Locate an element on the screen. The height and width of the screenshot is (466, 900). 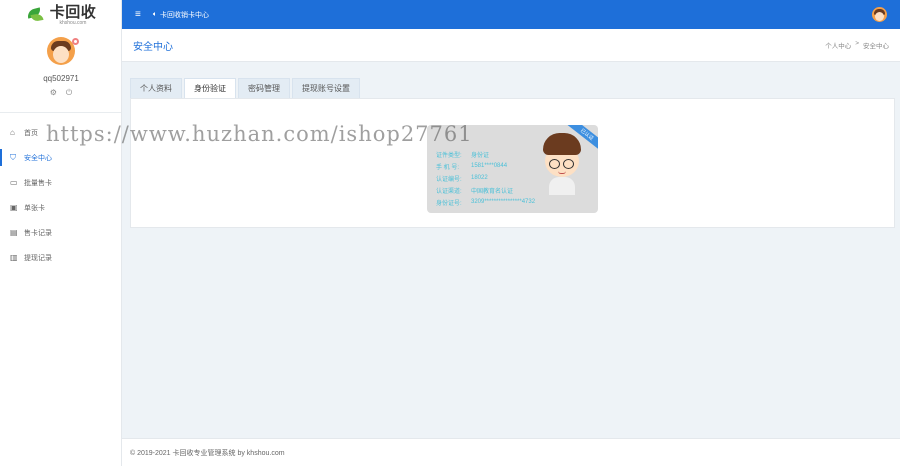
card-row-id-type: 证件类型: 身份证 is located at coordinates (485, 154).